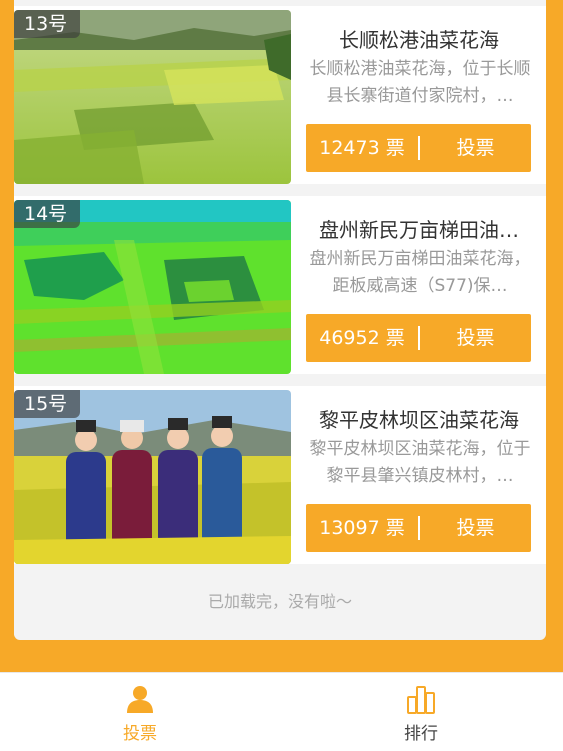 This screenshot has width=563, height=751. What do you see at coordinates (419, 418) in the screenshot?
I see `entry-title: 黎平皮林坝区油菜花海` at bounding box center [419, 418].